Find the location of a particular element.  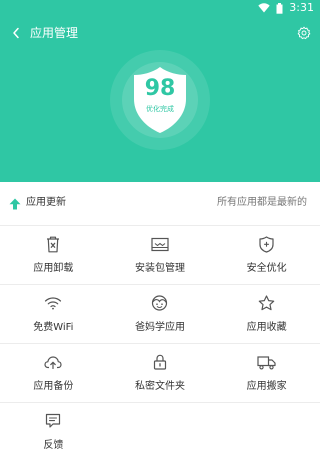

arrow-up-icon is located at coordinates (15, 204).